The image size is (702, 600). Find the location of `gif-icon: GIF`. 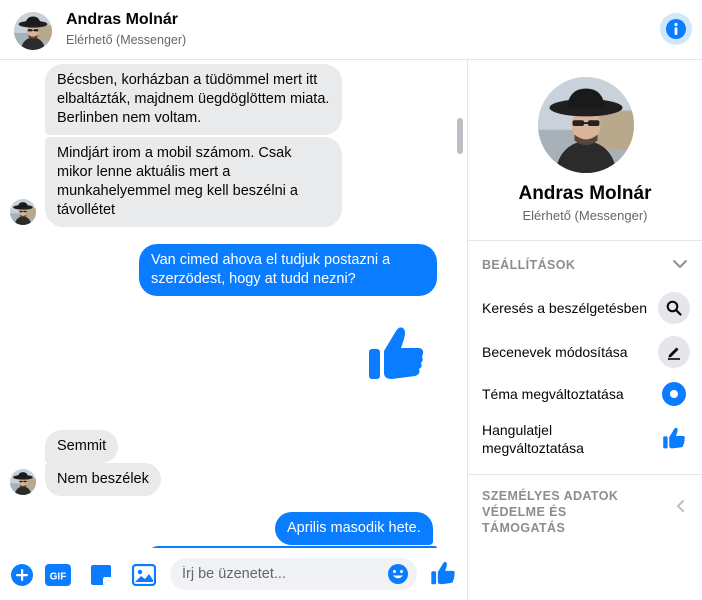

gif-icon: GIF is located at coordinates (58, 575).